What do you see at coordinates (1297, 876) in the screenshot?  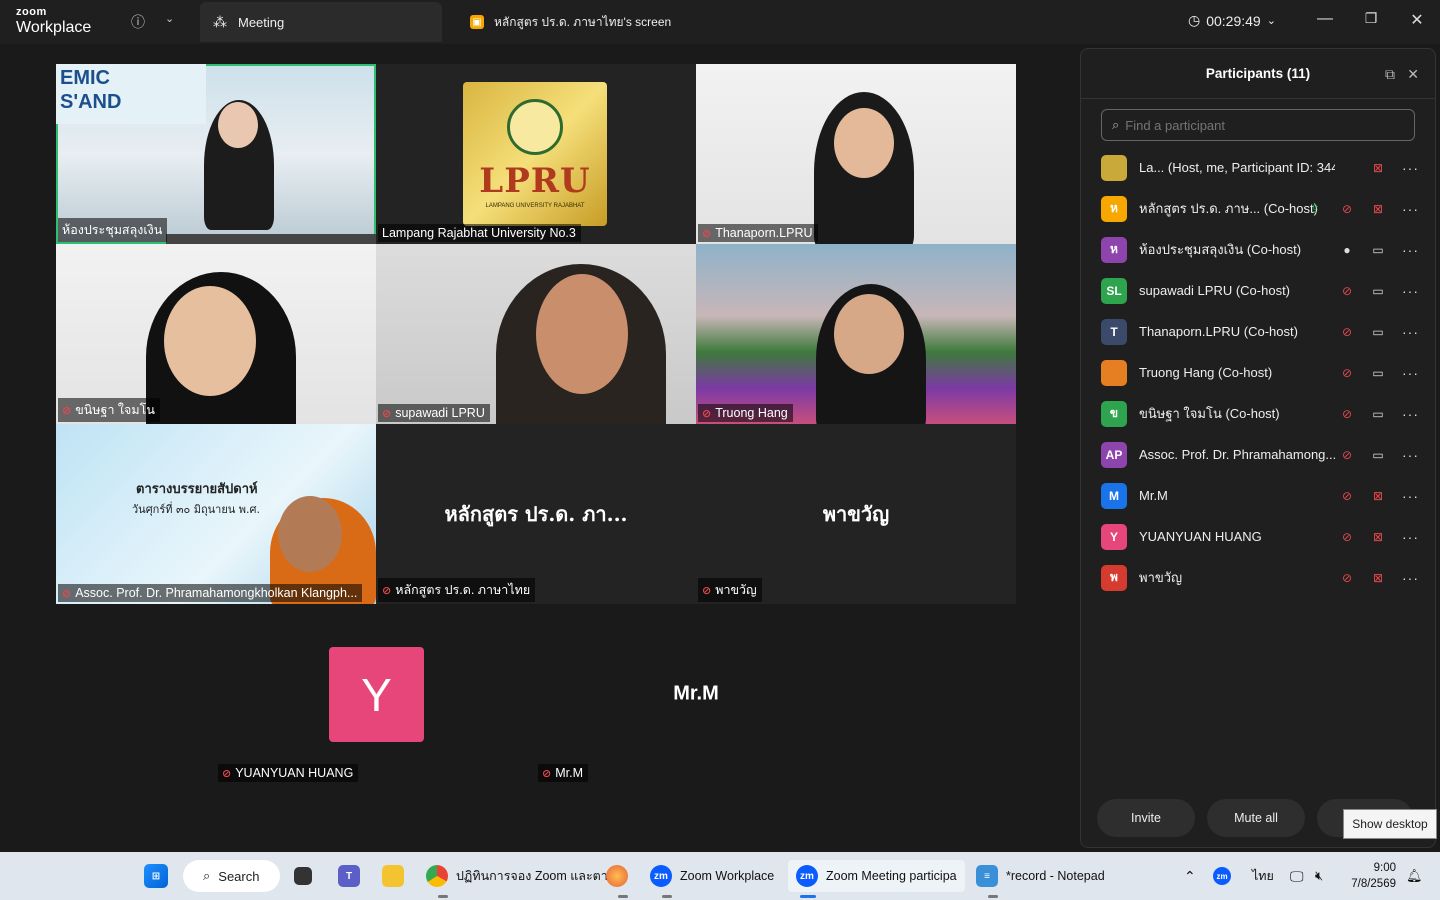 I see `network-icon: 🖵` at bounding box center [1297, 876].